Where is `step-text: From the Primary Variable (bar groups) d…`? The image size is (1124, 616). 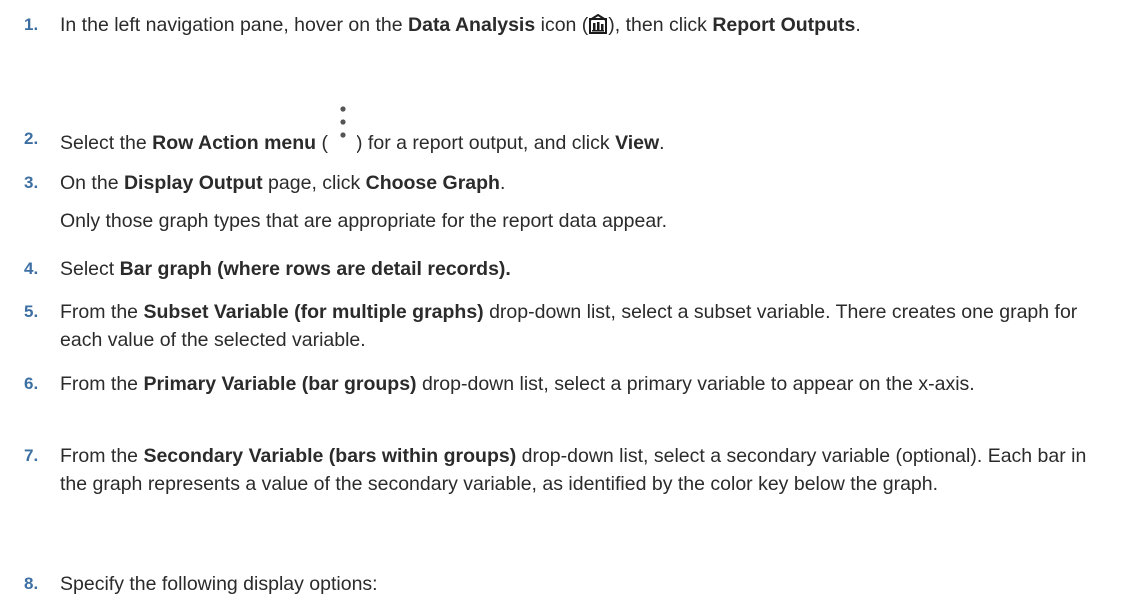 step-text: From the Primary Variable (bar groups) d… is located at coordinates (517, 384).